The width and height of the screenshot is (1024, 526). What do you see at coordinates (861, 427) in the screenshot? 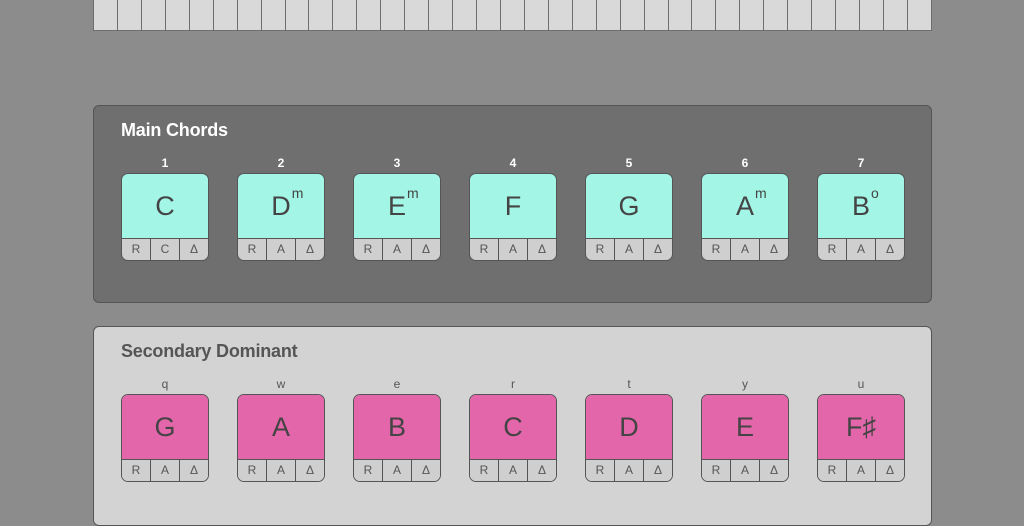
I see `chord-pad-face: F♯` at bounding box center [861, 427].